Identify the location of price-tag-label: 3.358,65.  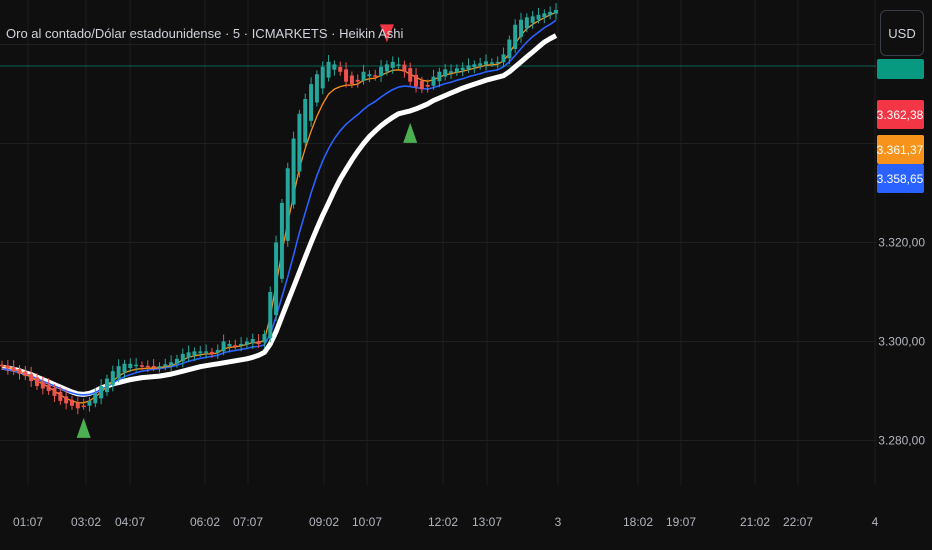
(900, 179).